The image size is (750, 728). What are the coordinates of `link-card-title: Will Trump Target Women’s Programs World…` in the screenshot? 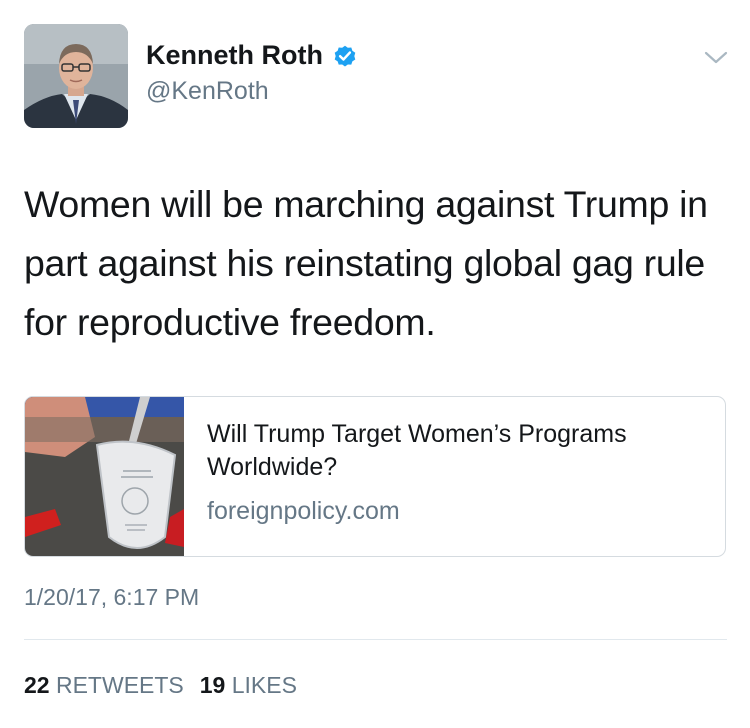 It's located at (417, 450).